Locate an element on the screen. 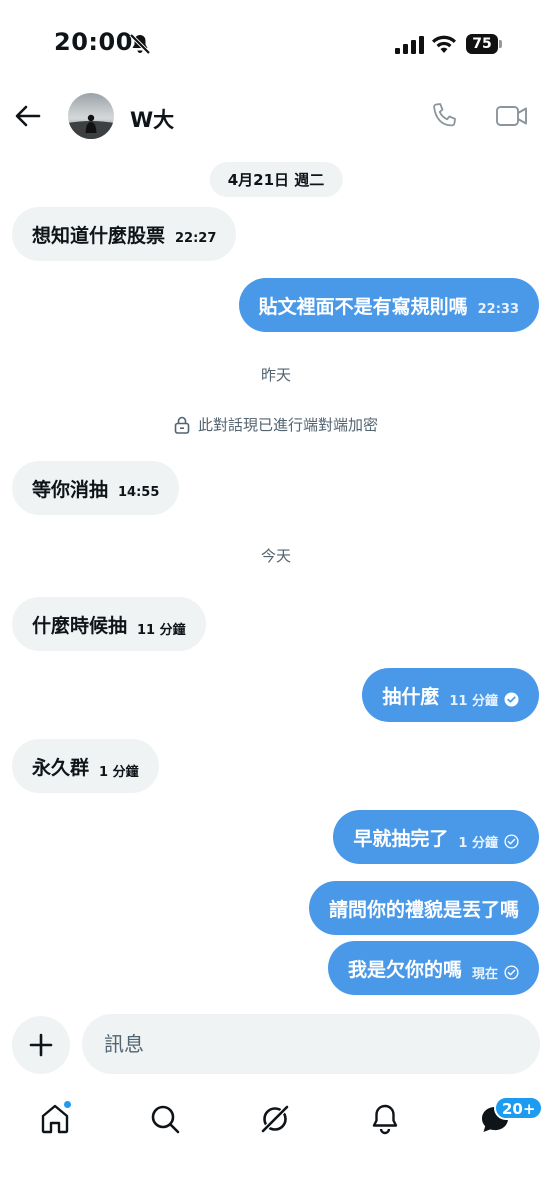 The width and height of the screenshot is (552, 1200). message-incoming: 永久群 1 分鐘 is located at coordinates (85, 766).